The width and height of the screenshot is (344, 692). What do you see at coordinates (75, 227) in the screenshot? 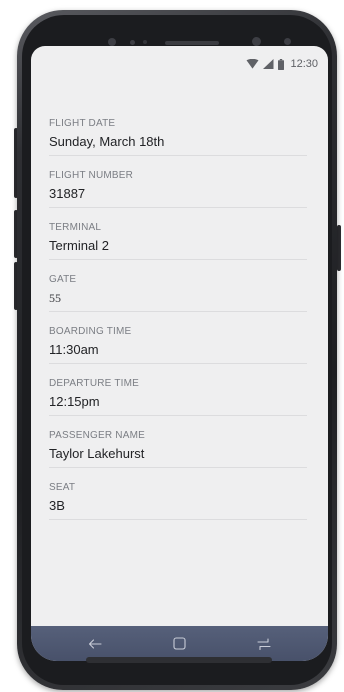
I see `field-label: TERMINAL` at bounding box center [75, 227].